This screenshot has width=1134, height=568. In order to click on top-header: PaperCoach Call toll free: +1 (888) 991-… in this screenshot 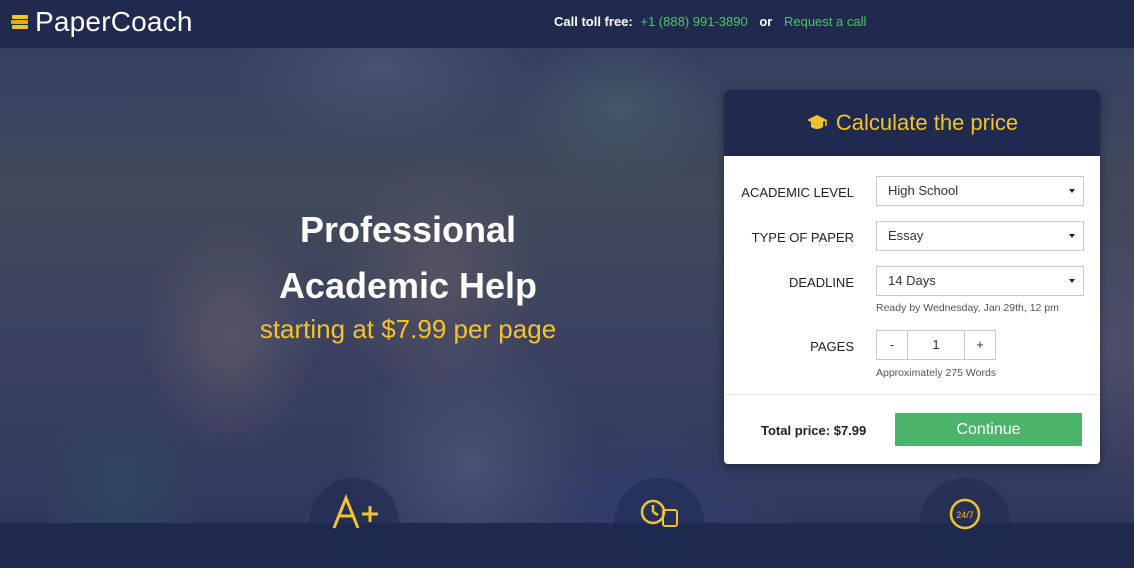, I will do `click(567, 24)`.